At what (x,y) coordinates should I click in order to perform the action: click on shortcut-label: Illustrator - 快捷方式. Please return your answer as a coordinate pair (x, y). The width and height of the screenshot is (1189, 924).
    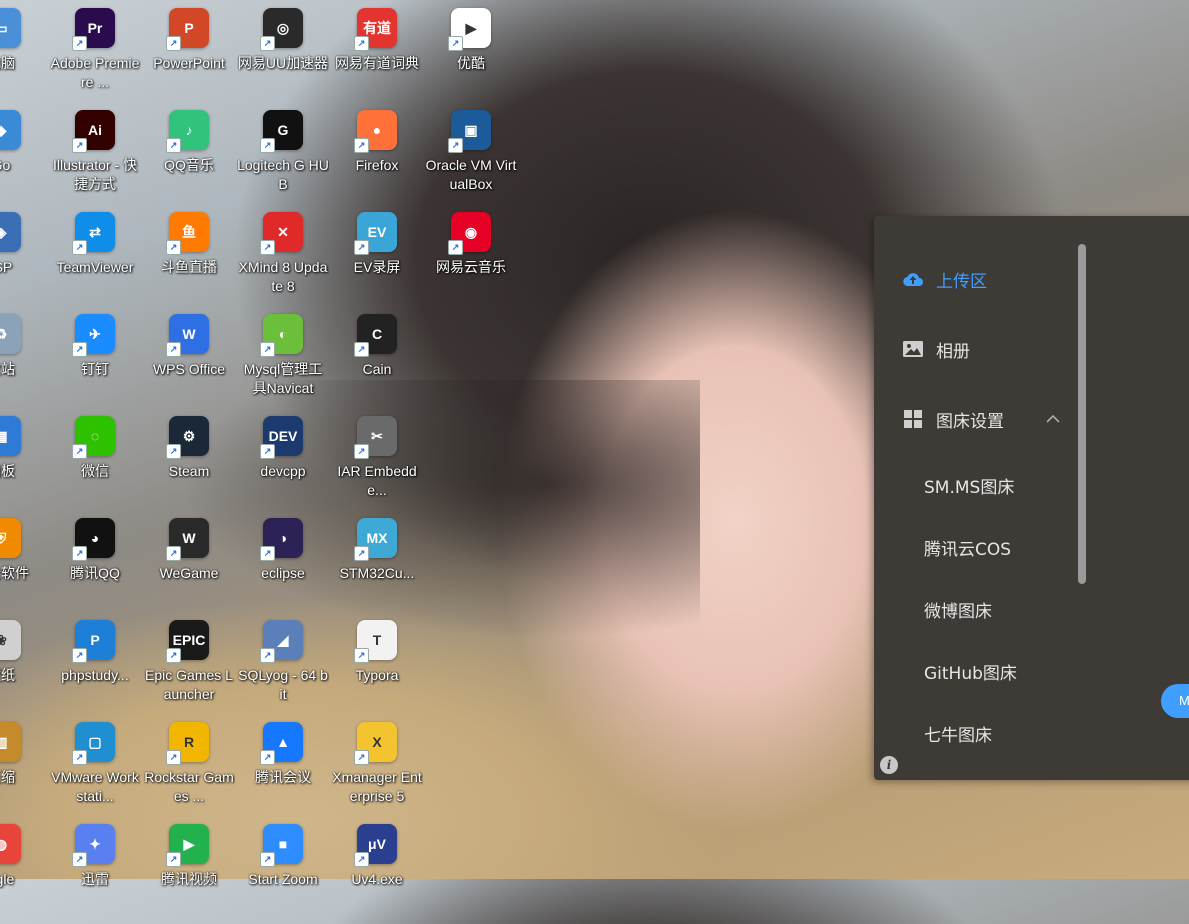
    Looking at the image, I should click on (94, 174).